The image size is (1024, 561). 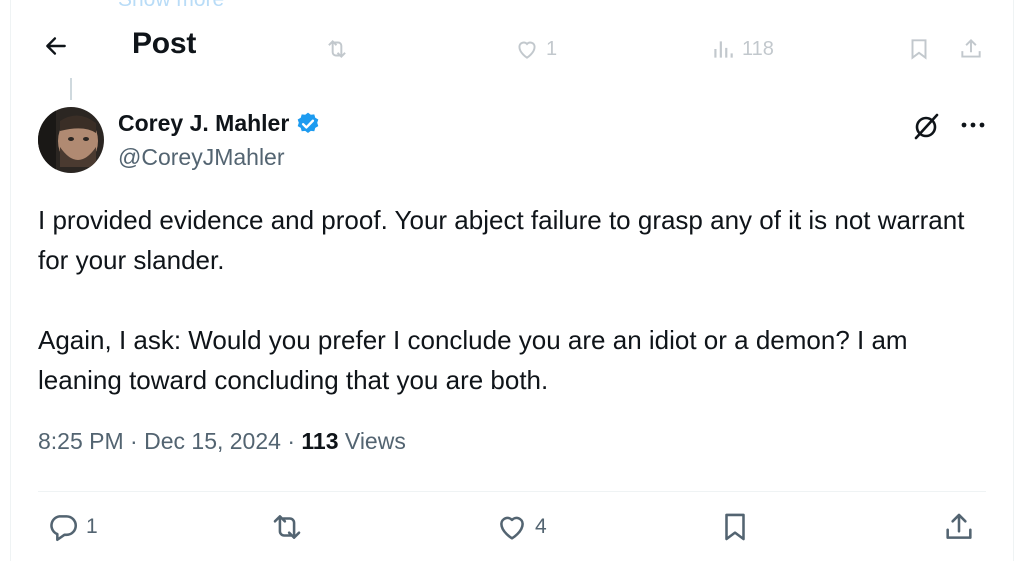 I want to click on like-button: 4, so click(x=521, y=527).